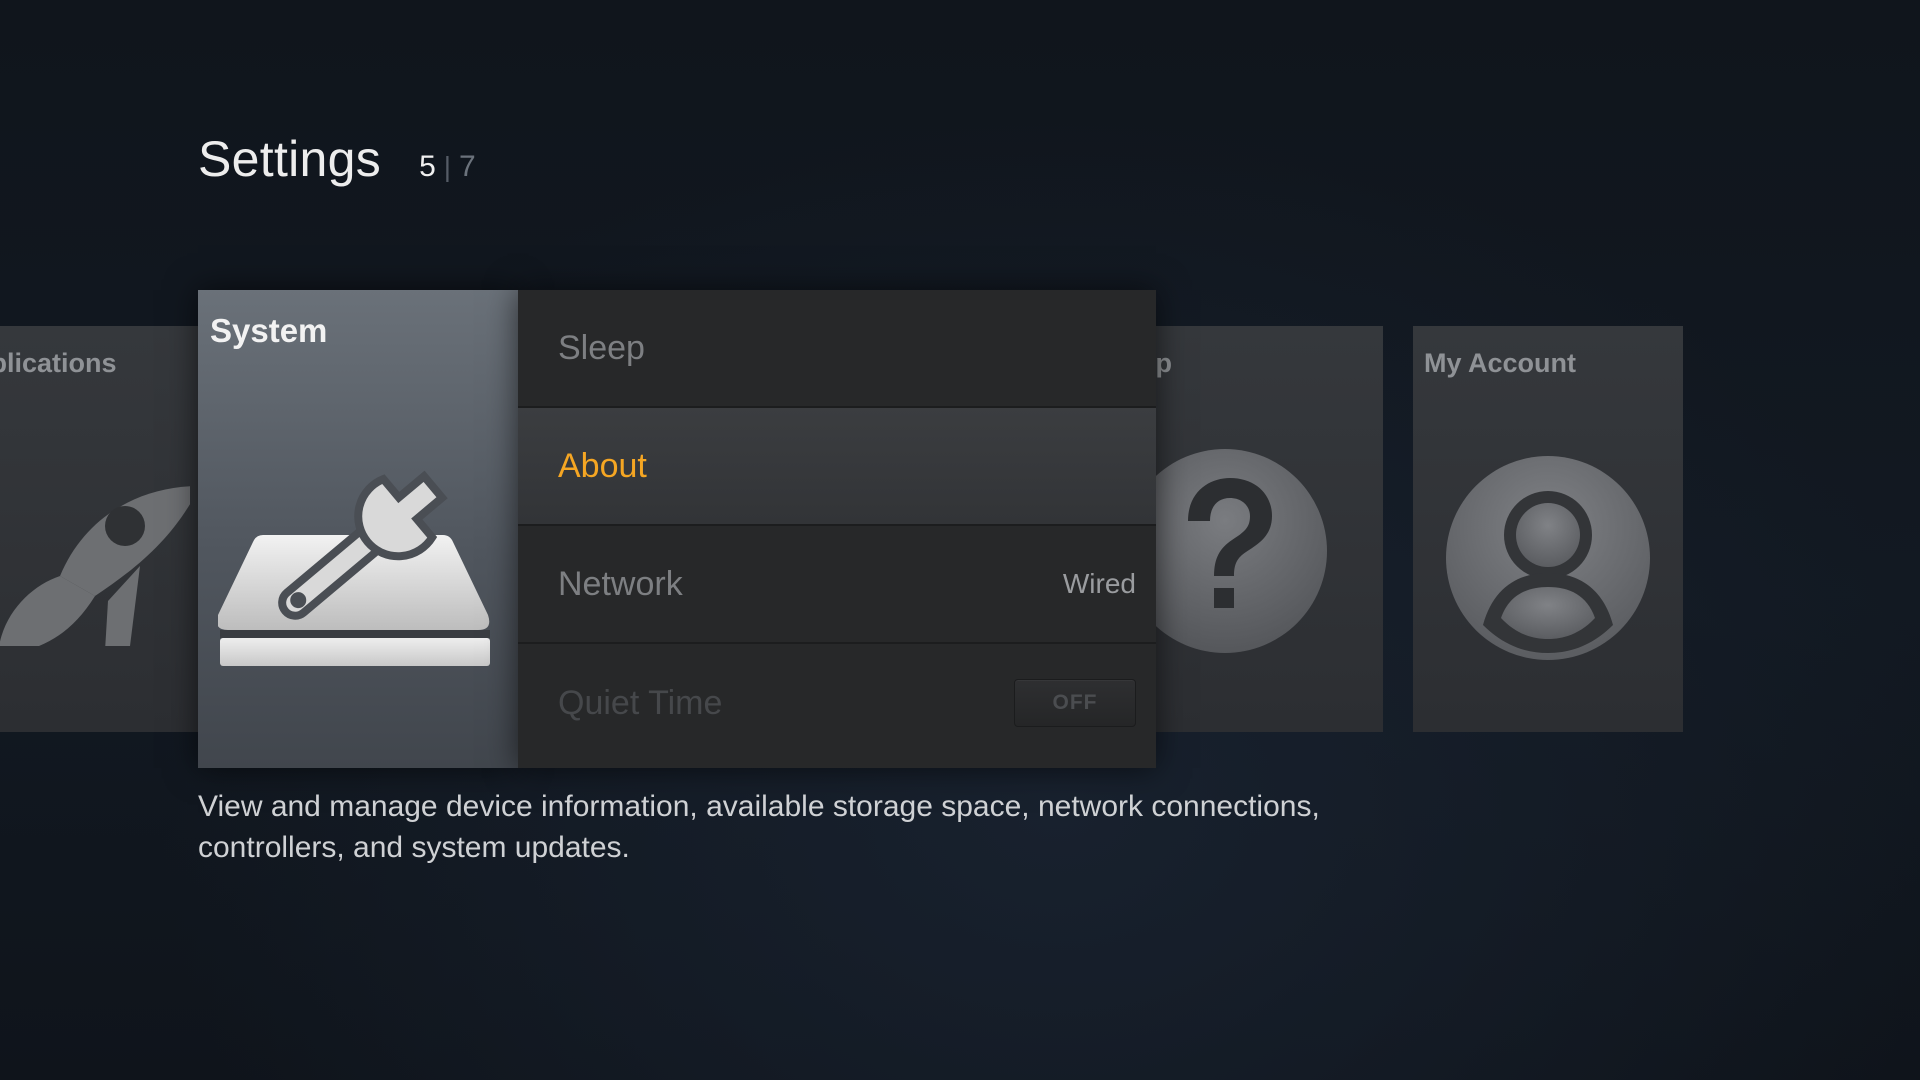  I want to click on menu-item-label: Sleep, so click(601, 347).